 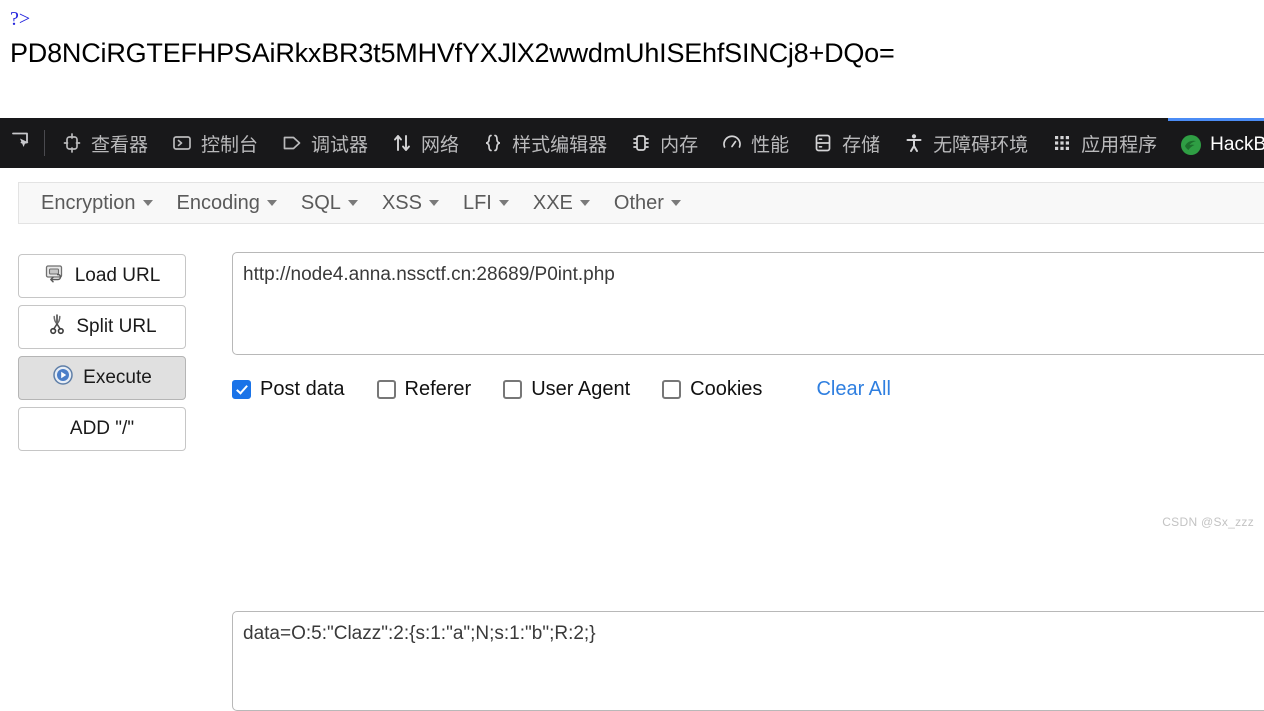 What do you see at coordinates (117, 275) in the screenshot?
I see `load-url-label: Load URL` at bounding box center [117, 275].